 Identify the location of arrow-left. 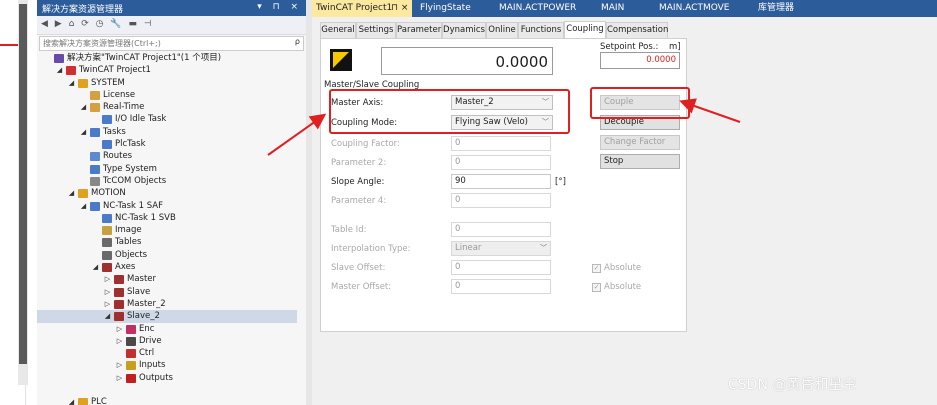
(297, 134).